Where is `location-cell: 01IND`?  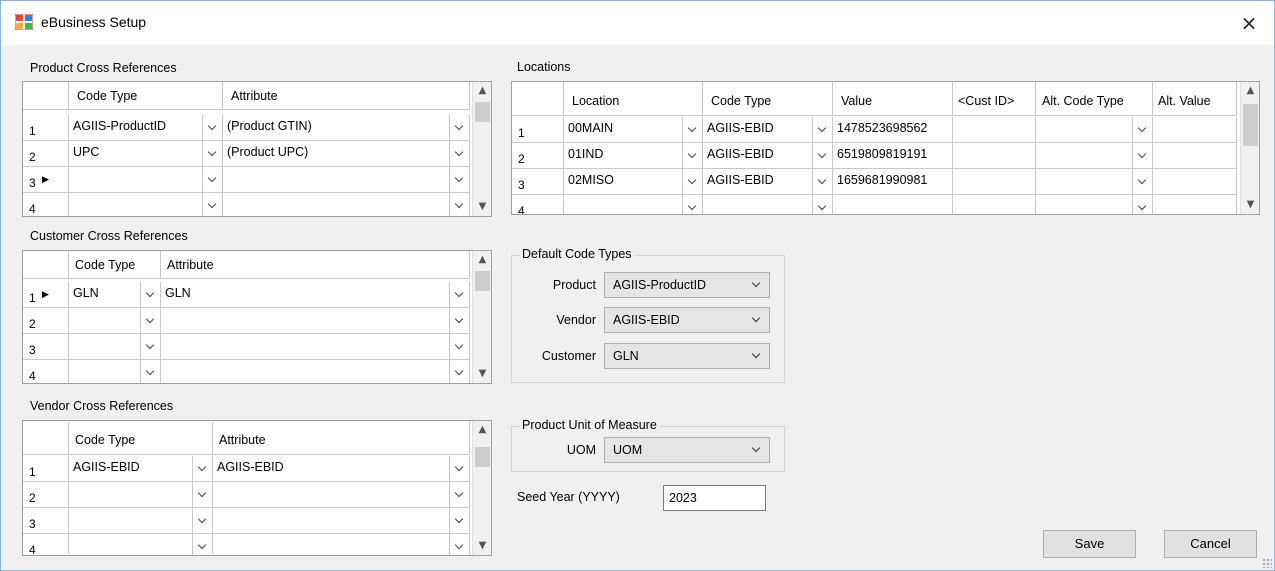
location-cell: 01IND is located at coordinates (633, 156).